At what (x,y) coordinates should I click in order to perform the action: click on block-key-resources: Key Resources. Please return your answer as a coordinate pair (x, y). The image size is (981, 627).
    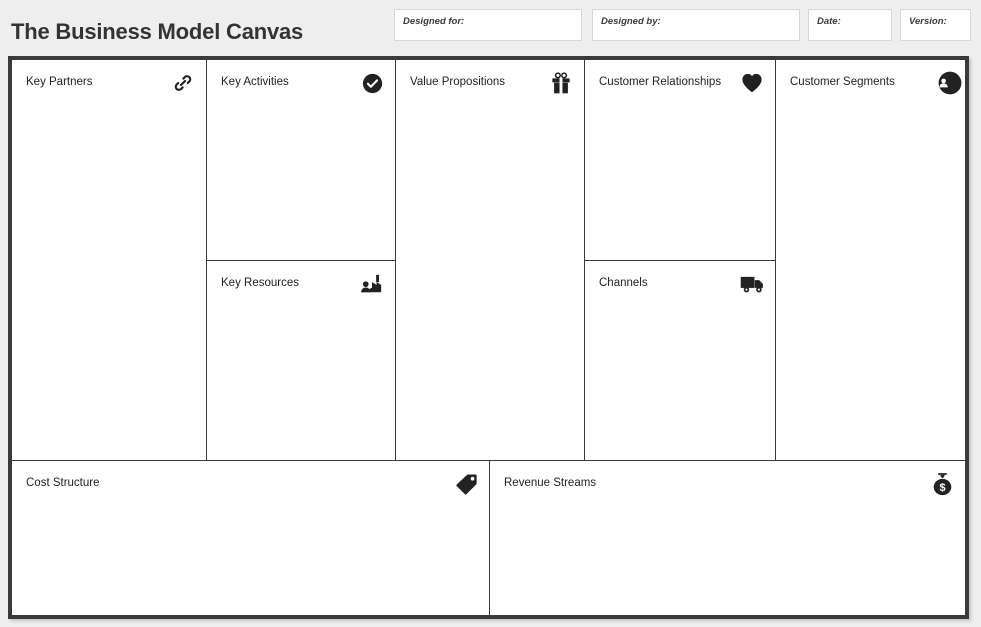
    Looking at the image, I should click on (301, 360).